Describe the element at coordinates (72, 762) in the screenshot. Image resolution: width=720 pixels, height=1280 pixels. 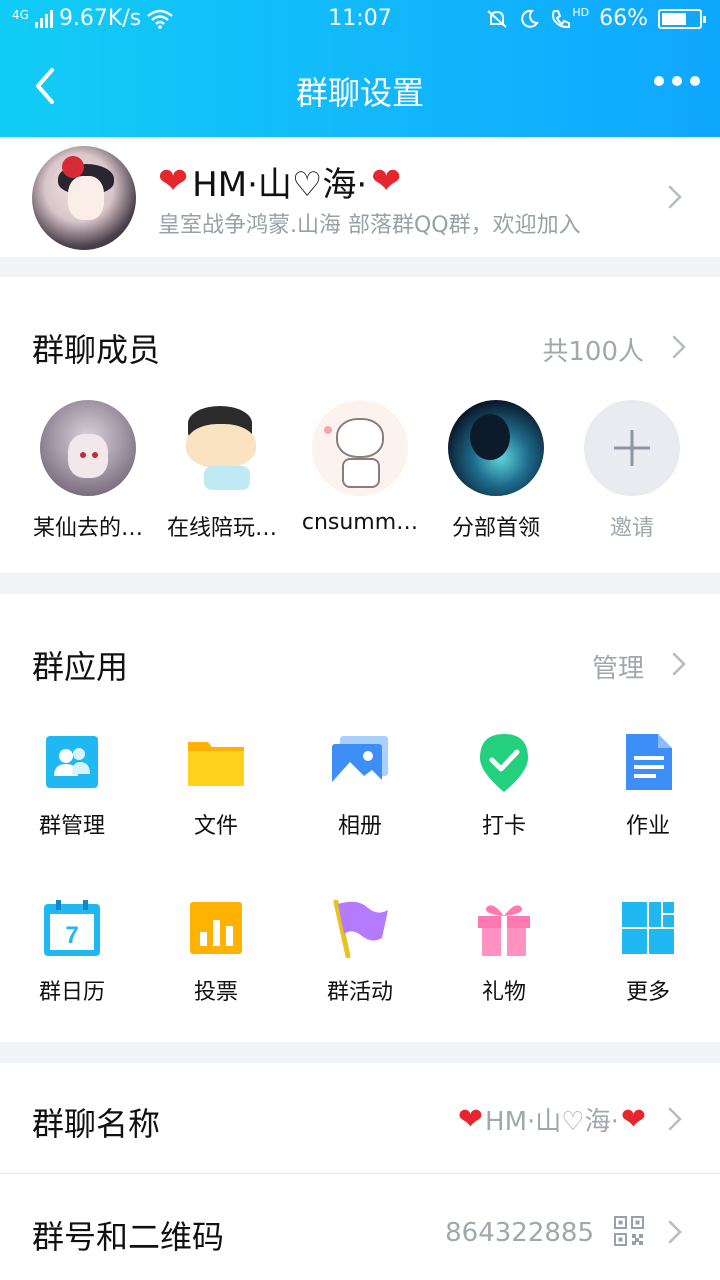
I see `group-manage-icon` at that location.